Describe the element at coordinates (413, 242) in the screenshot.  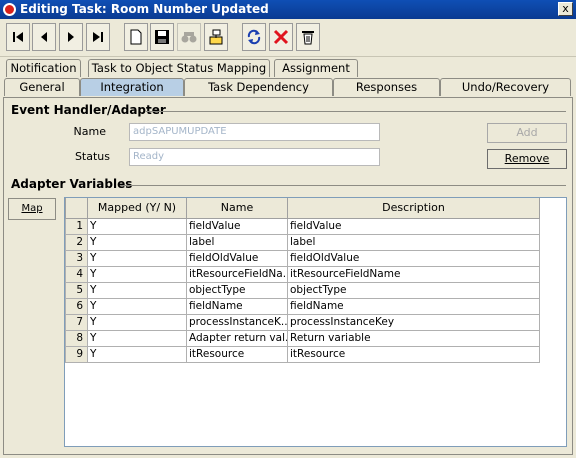
I see `description-cell: label` at that location.